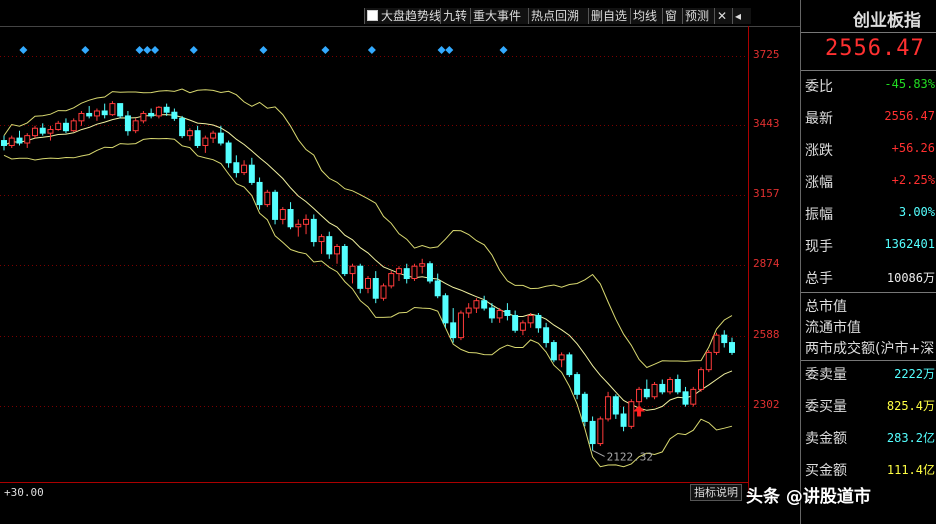 Image resolution: width=936 pixels, height=524 pixels. I want to click on quote-row: 总手 10086万, so click(870, 277).